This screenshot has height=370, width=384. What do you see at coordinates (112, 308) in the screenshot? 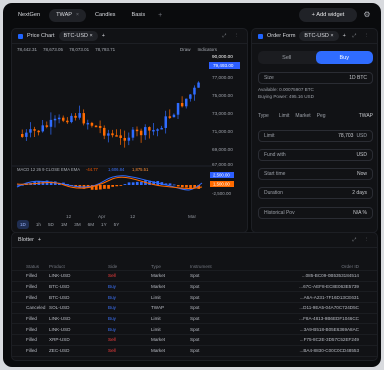
I see `side-cell: Buy` at bounding box center [112, 308].